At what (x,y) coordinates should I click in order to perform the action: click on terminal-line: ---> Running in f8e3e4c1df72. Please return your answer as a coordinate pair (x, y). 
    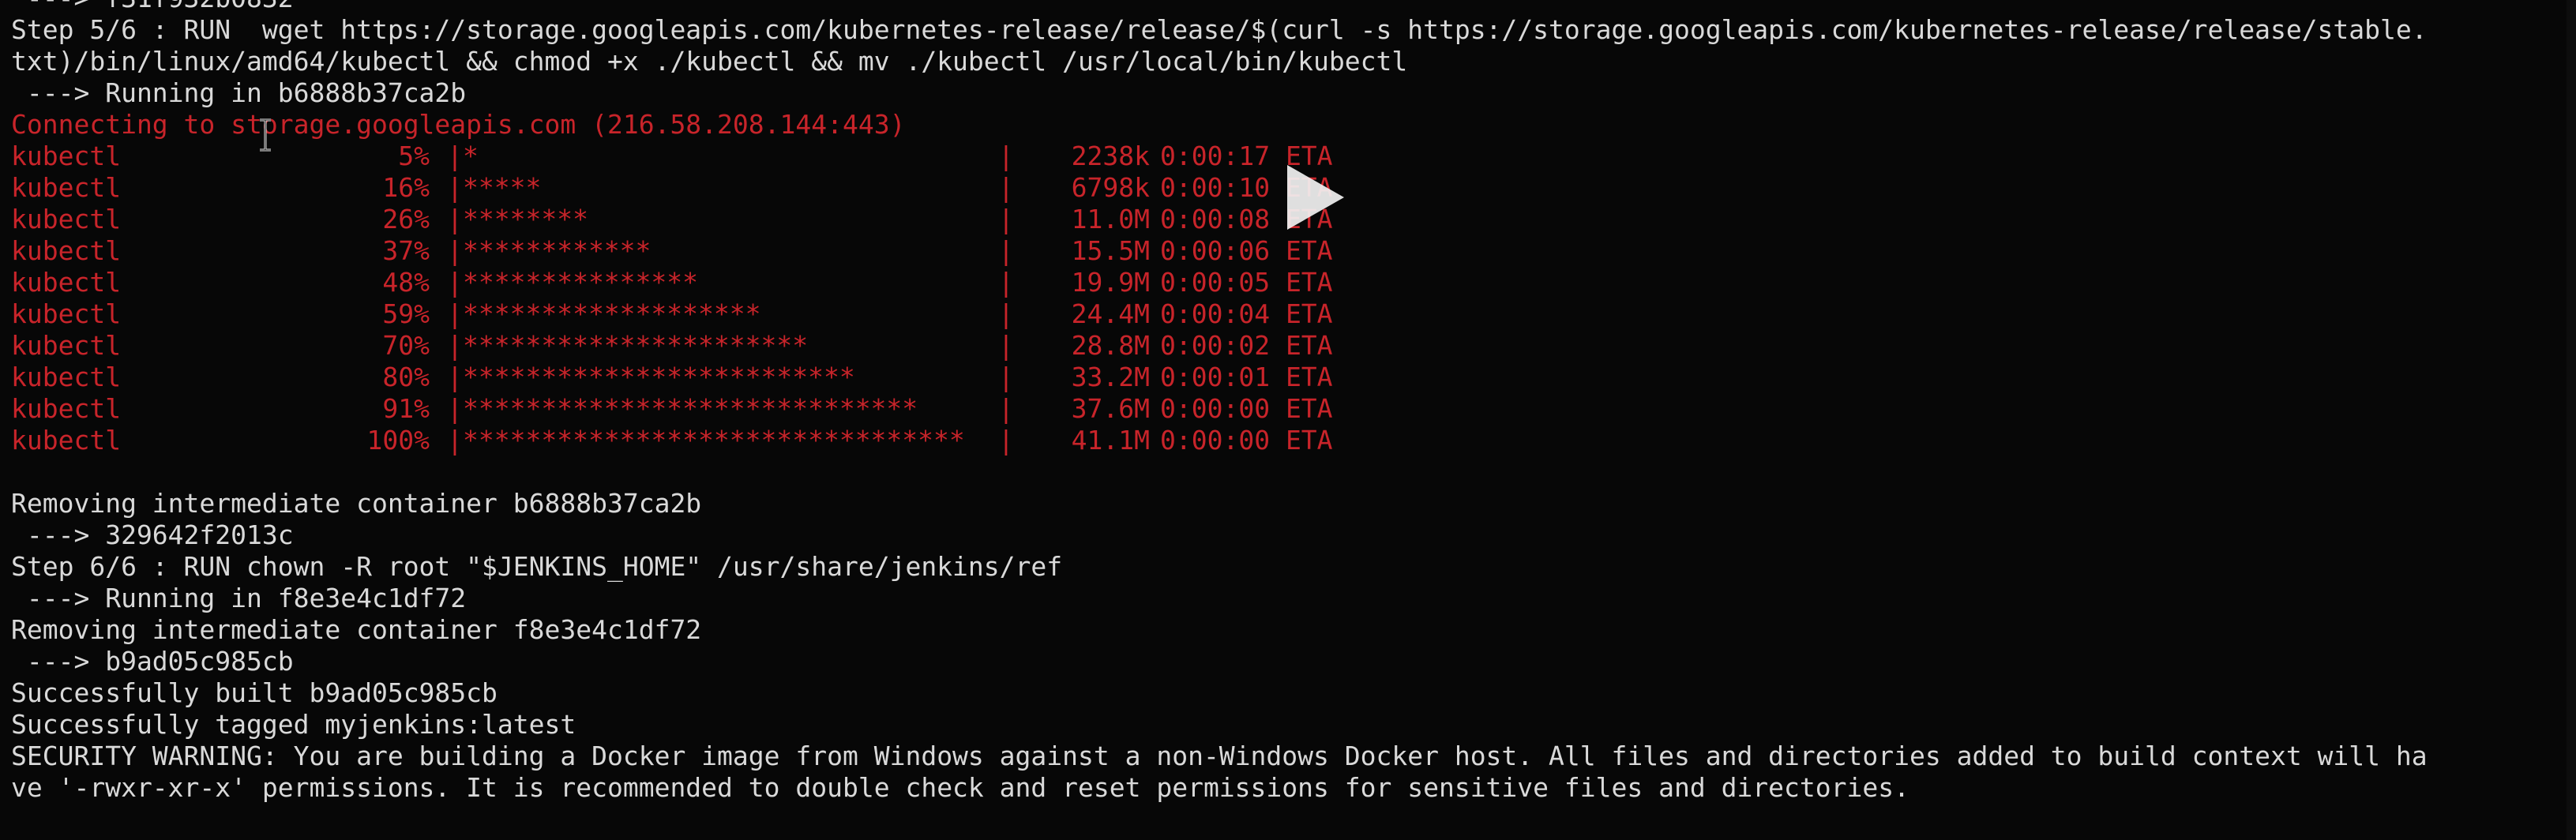
    Looking at the image, I should click on (239, 598).